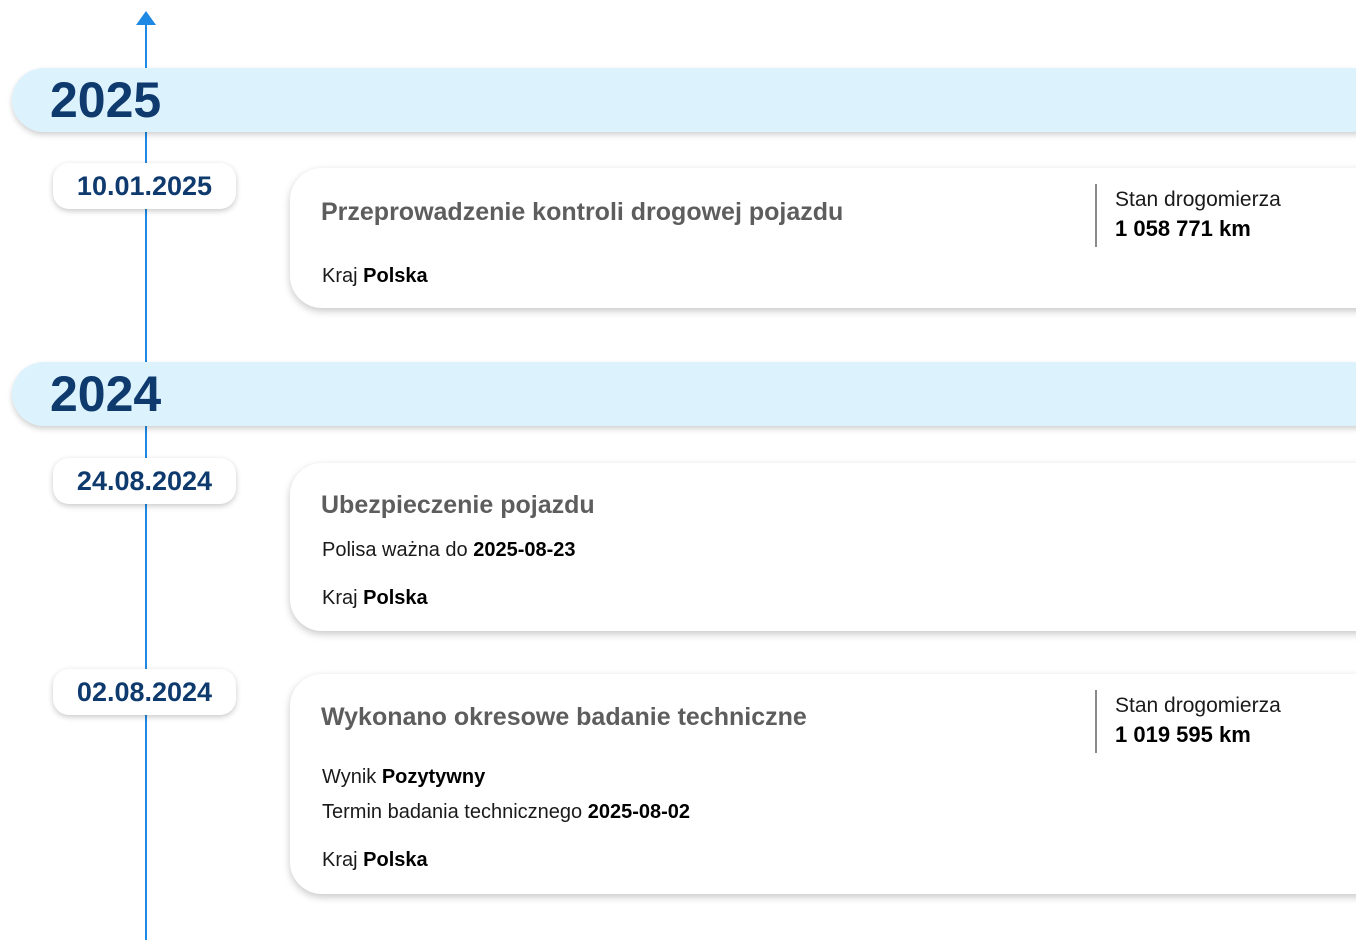  What do you see at coordinates (564, 717) in the screenshot?
I see `event-title: Wykonano okresowe badanie techniczne` at bounding box center [564, 717].